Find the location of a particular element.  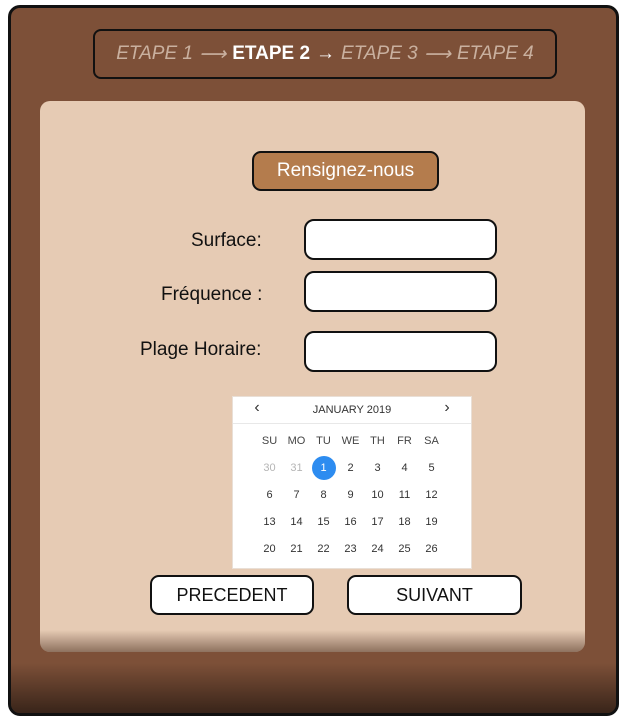

suivant-button: SUIVANT is located at coordinates (434, 595).